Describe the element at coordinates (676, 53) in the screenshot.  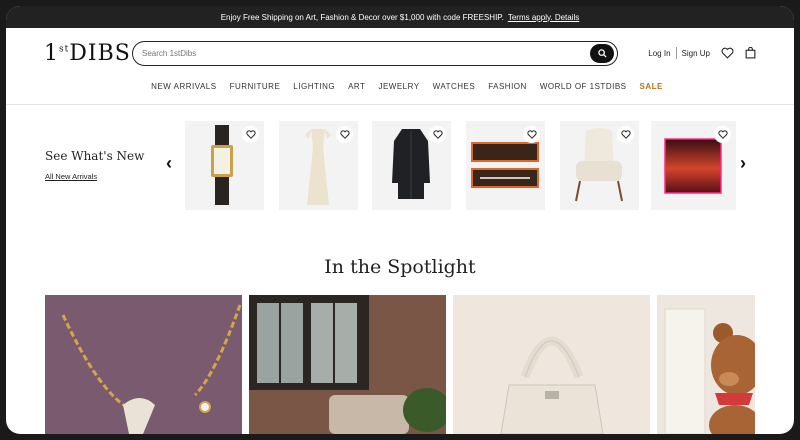
I see `account-separator` at that location.